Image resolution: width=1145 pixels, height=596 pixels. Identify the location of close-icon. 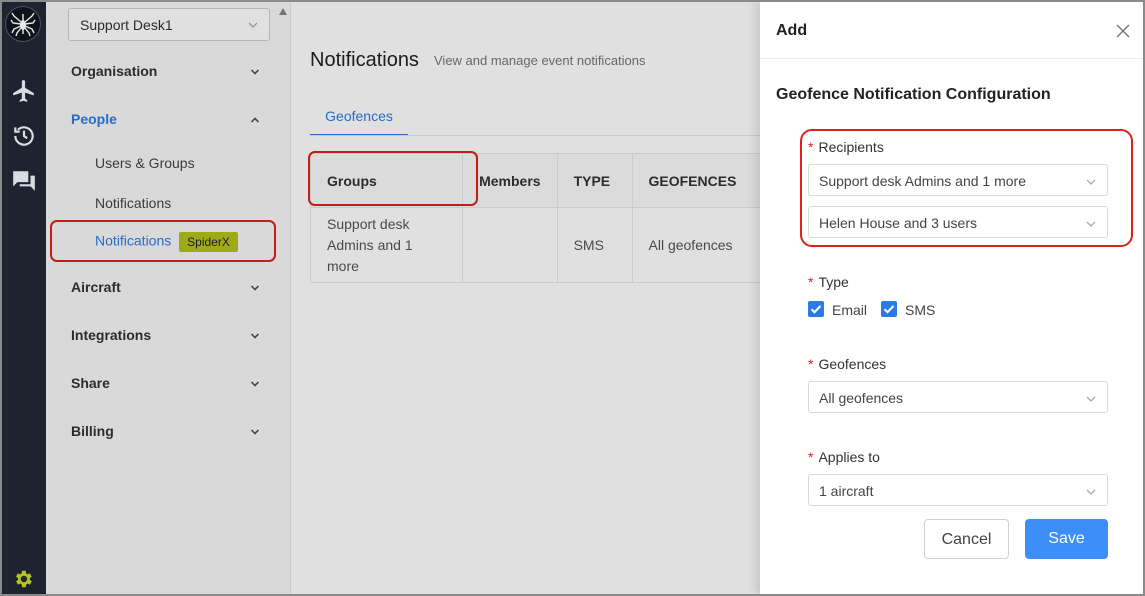
(1123, 33).